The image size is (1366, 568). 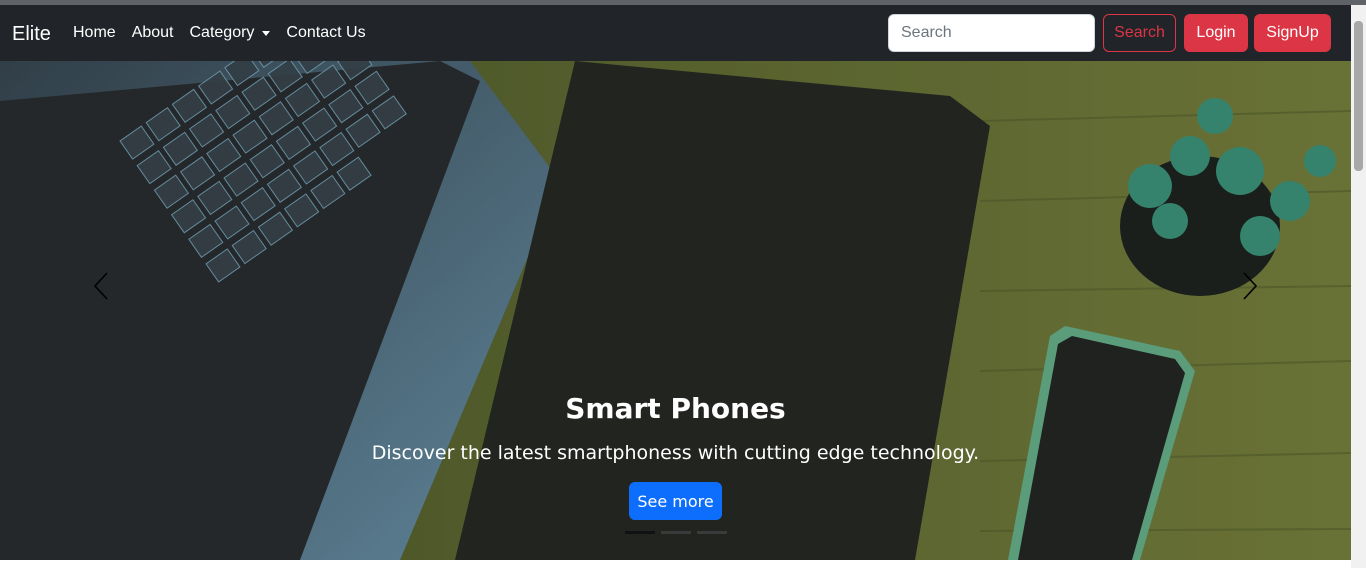 What do you see at coordinates (1216, 33) in the screenshot?
I see `login-button: Login` at bounding box center [1216, 33].